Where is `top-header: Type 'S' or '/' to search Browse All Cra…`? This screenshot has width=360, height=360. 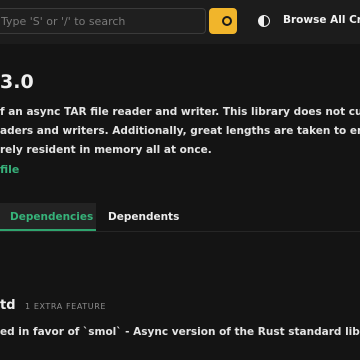
top-header: Type 'S' or '/' to search Browse All Cra… is located at coordinates (180, 22).